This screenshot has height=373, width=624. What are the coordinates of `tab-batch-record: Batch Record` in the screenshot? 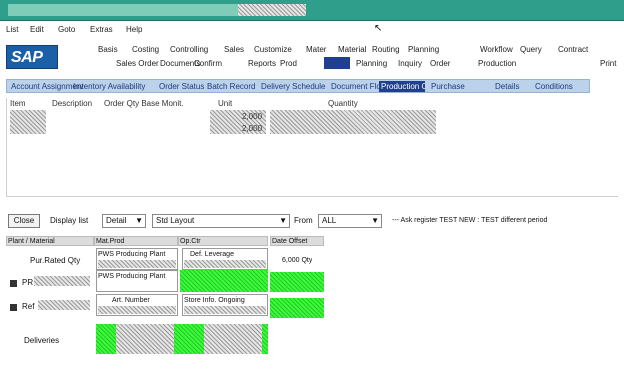 It's located at (231, 86).